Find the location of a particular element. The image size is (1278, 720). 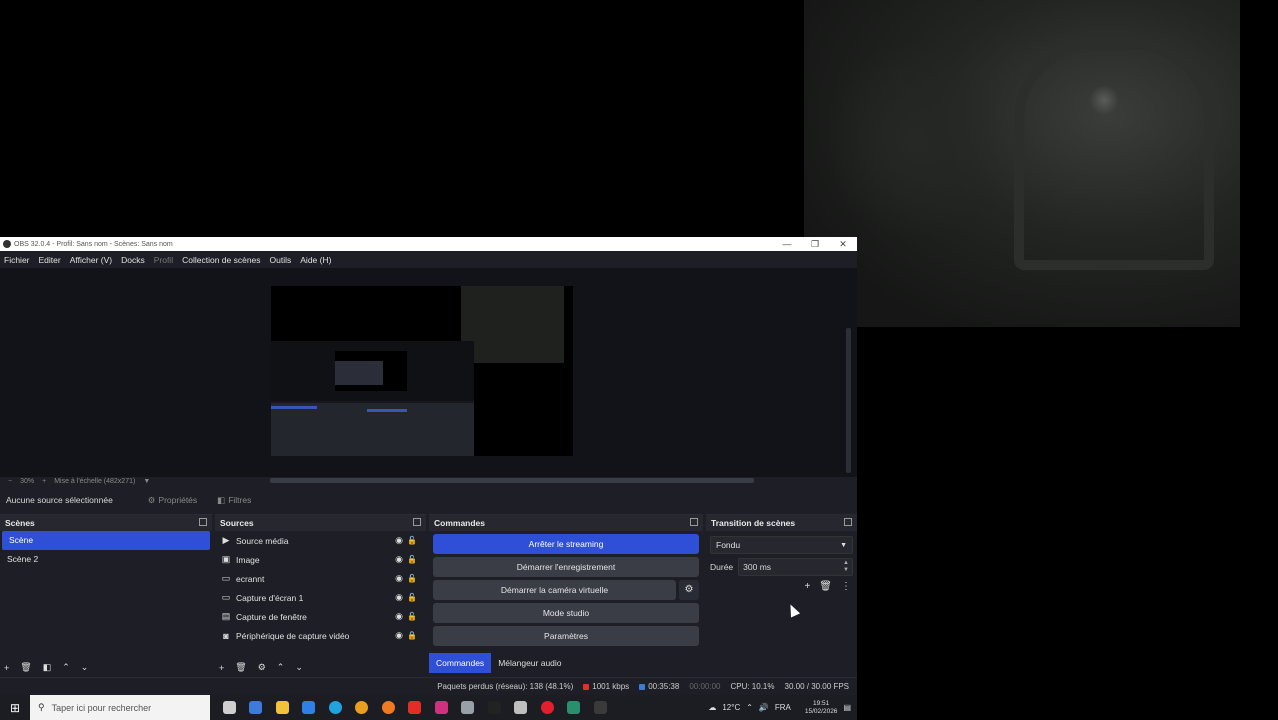

lock-icon: 🔒 is located at coordinates (412, 635).